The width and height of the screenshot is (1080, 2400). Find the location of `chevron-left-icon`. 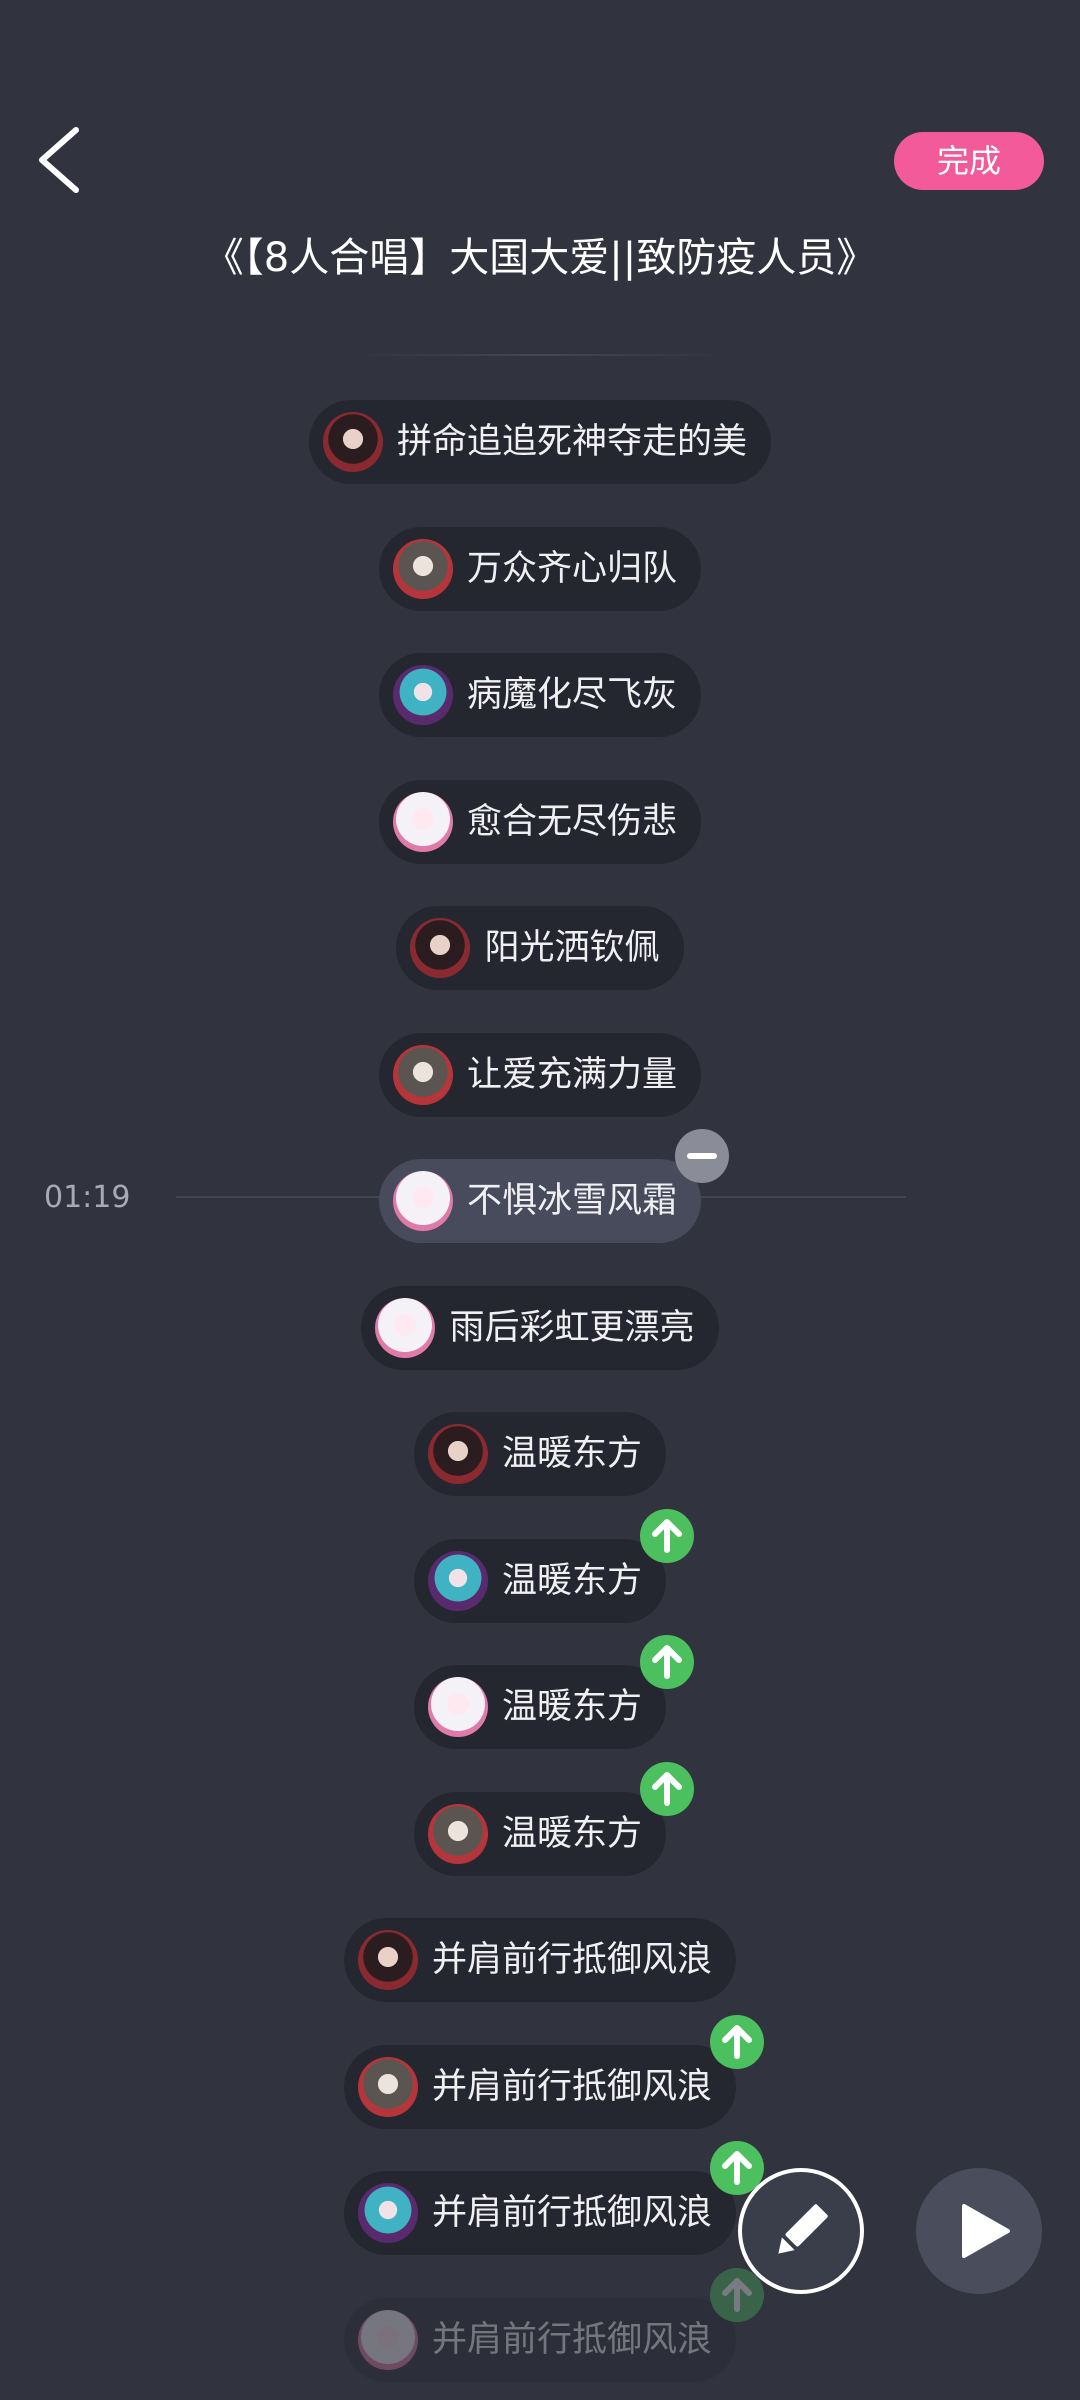

chevron-left-icon is located at coordinates (59, 160).